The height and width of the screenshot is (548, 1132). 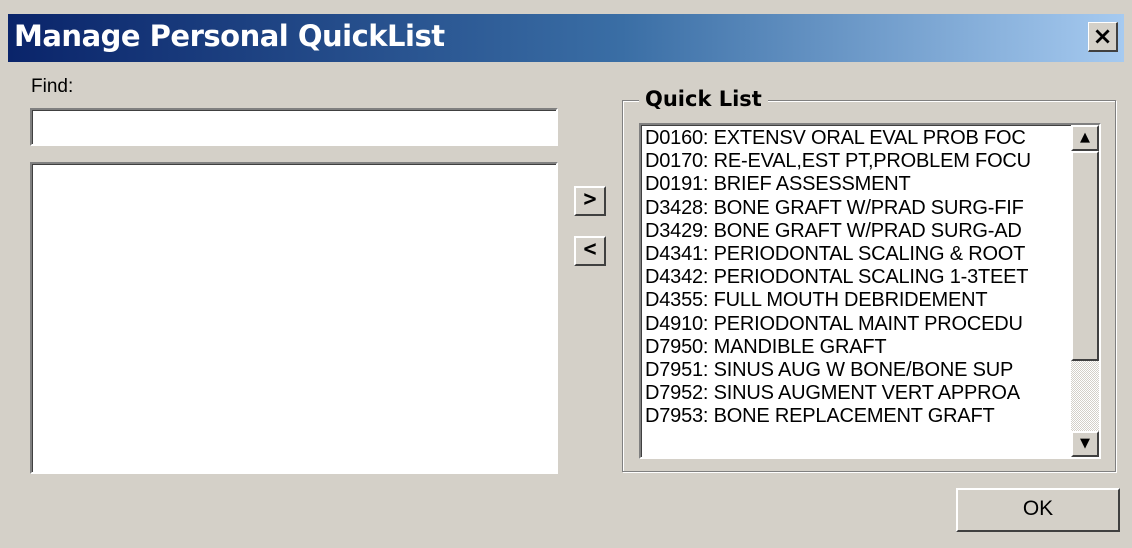 I want to click on find-input, so click(x=294, y=127).